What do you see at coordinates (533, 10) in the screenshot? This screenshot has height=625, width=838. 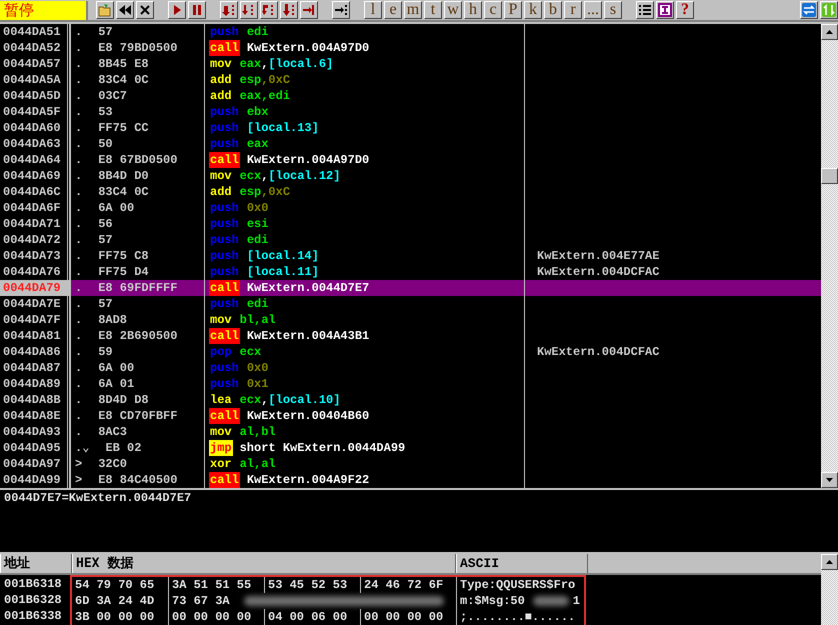 I see `window-button: k` at bounding box center [533, 10].